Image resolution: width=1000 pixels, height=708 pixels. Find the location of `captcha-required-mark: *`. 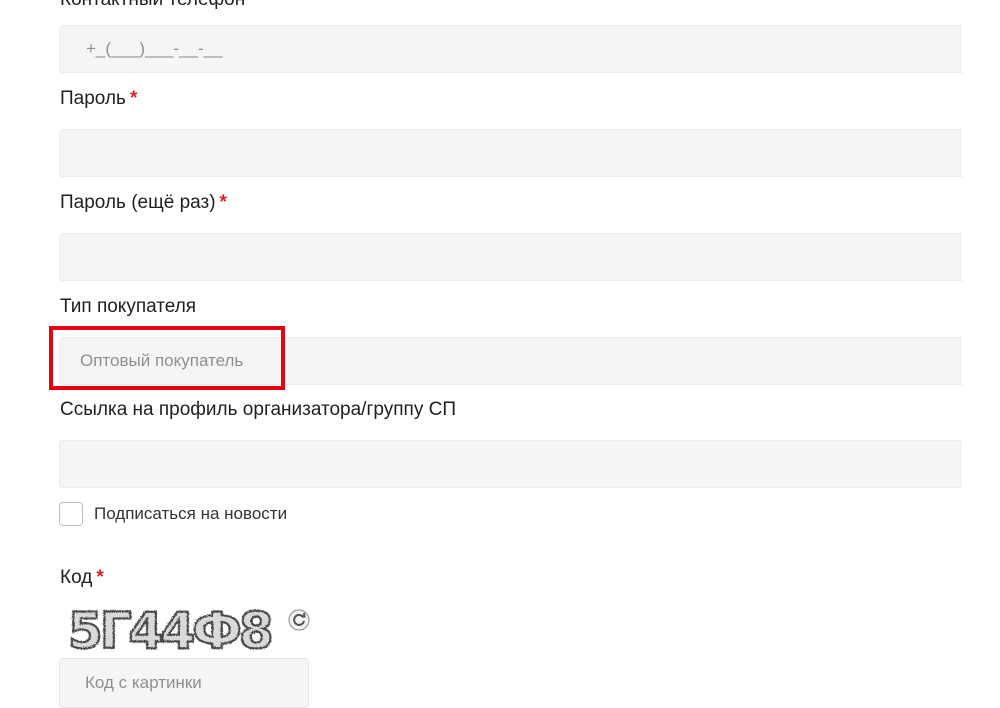

captcha-required-mark: * is located at coordinates (100, 577).